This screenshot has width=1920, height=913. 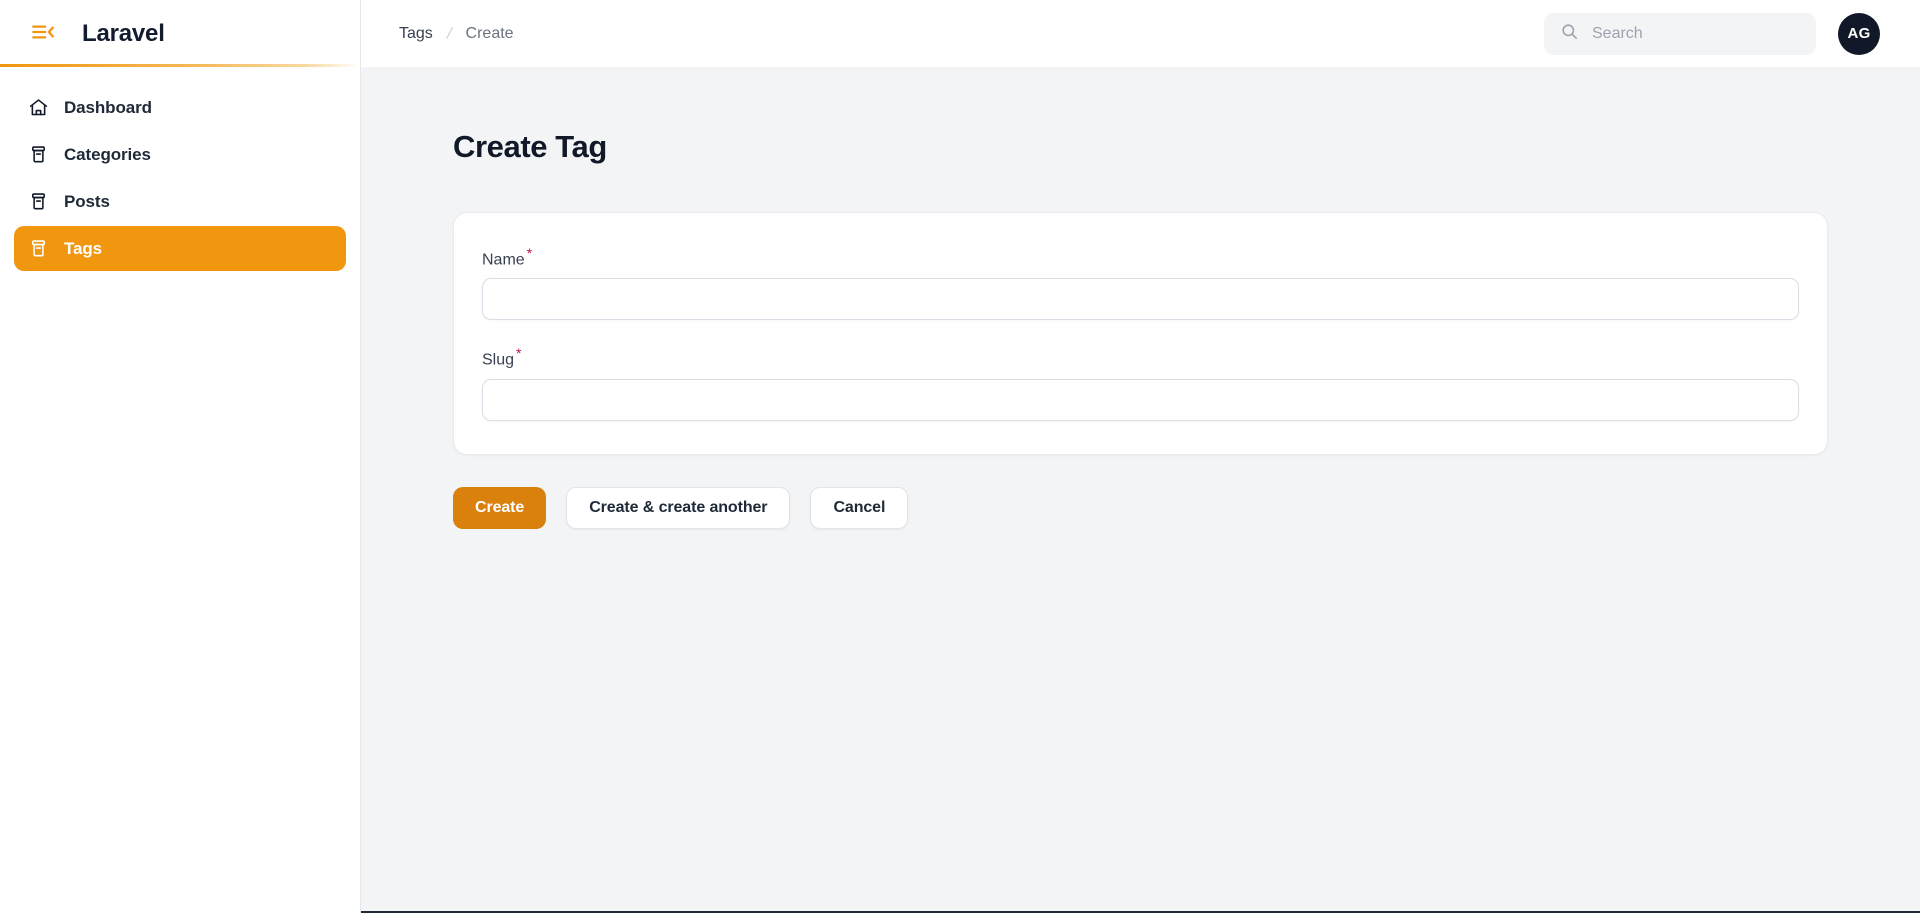 I want to click on slug-input, so click(x=1140, y=399).